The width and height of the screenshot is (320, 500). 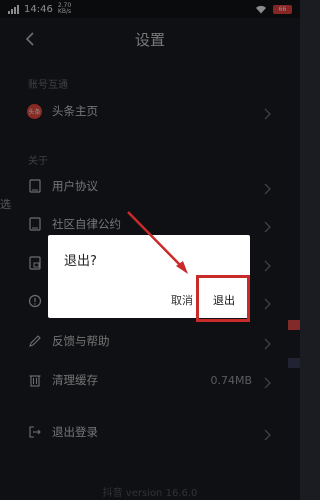 I want to click on cancel-button: 取消, so click(x=182, y=300).